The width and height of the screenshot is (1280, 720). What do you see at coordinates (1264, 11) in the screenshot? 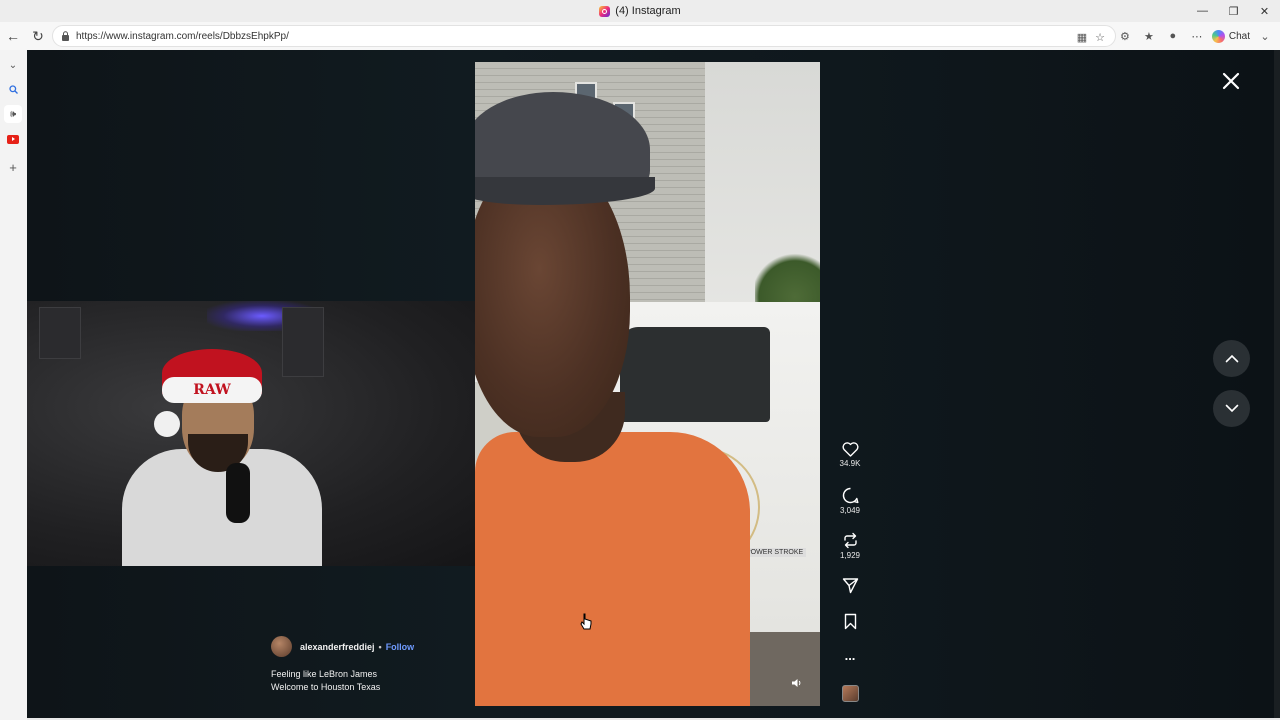
I see `close-window-icon: ✕` at bounding box center [1264, 11].